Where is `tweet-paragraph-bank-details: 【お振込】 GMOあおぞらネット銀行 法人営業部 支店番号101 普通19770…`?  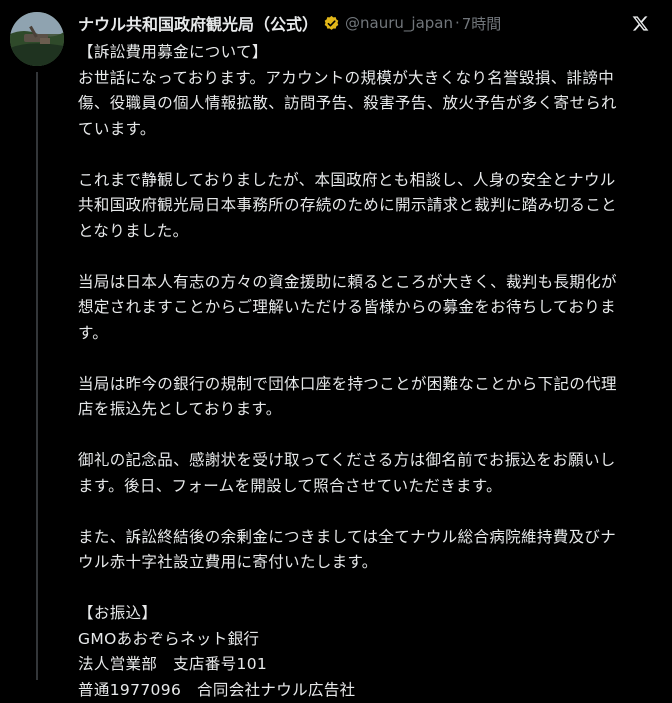
tweet-paragraph-bank-details: 【お振込】 GMOあおぞらネット銀行 法人営業部 支店番号101 普通19770… is located at coordinates (217, 651).